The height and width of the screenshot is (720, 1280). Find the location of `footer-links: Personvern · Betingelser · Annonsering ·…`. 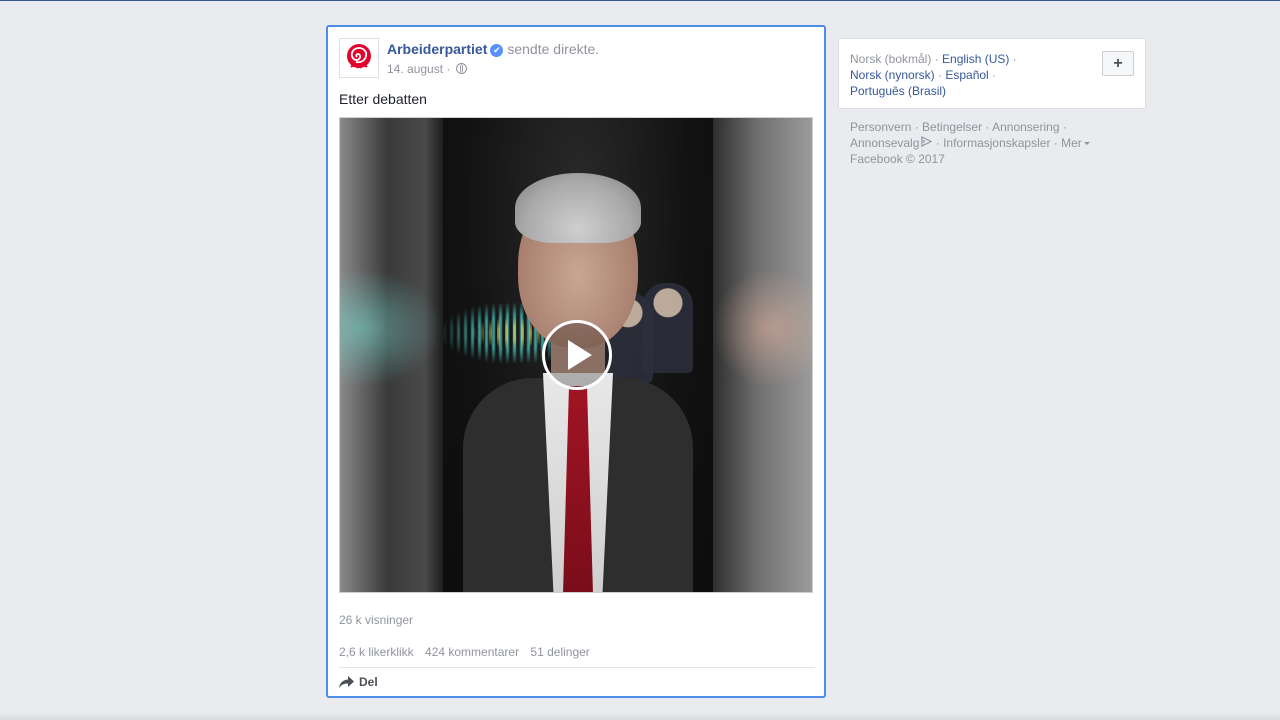

footer-links: Personvern · Betingelser · Annonsering ·… is located at coordinates (995, 143).